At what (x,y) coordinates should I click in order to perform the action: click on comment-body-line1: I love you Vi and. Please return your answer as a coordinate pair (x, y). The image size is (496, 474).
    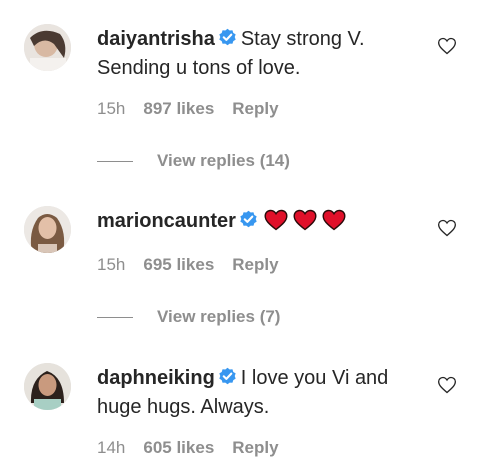
    Looking at the image, I should click on (314, 378).